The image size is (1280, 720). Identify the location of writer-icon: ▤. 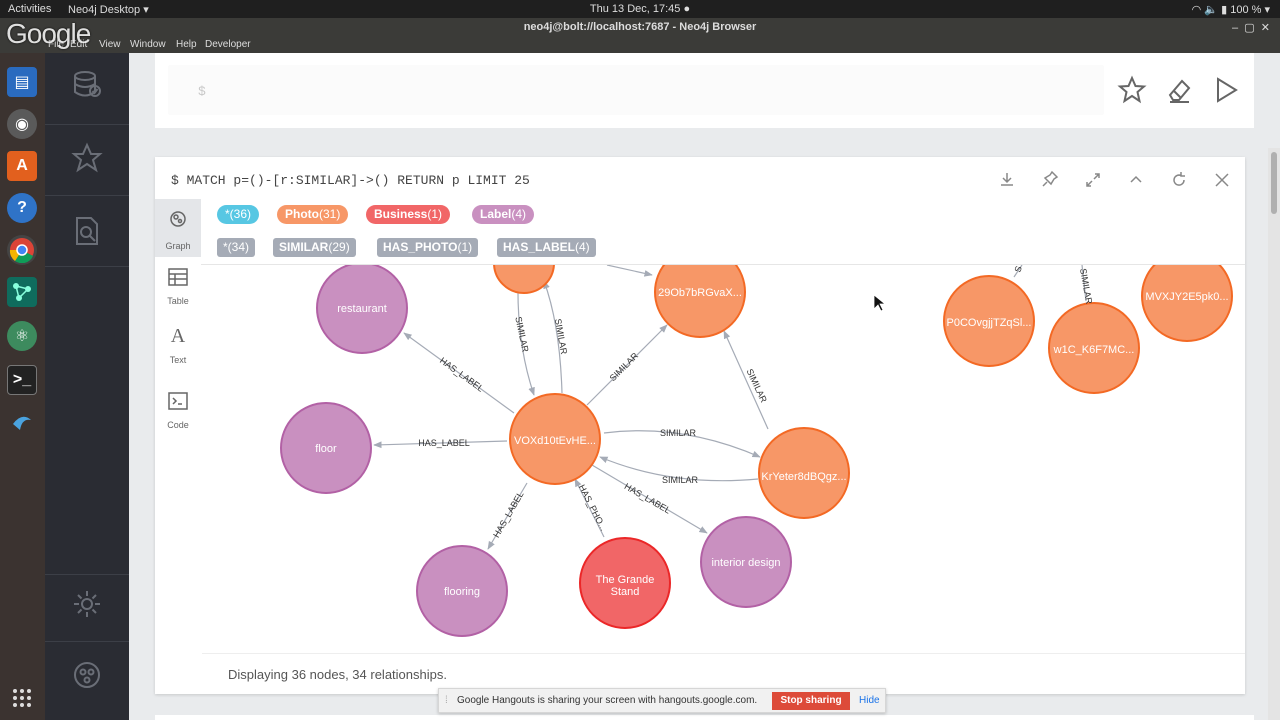
(22, 82).